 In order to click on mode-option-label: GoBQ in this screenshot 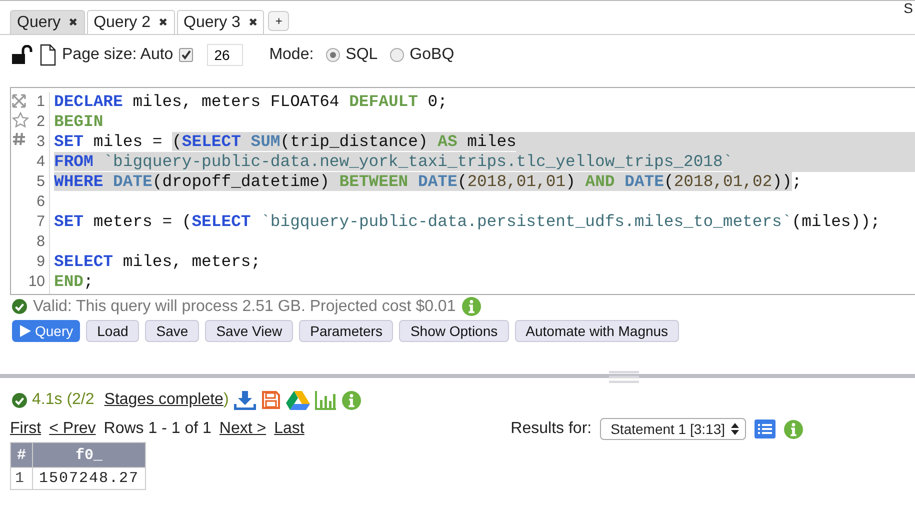, I will do `click(432, 55)`.